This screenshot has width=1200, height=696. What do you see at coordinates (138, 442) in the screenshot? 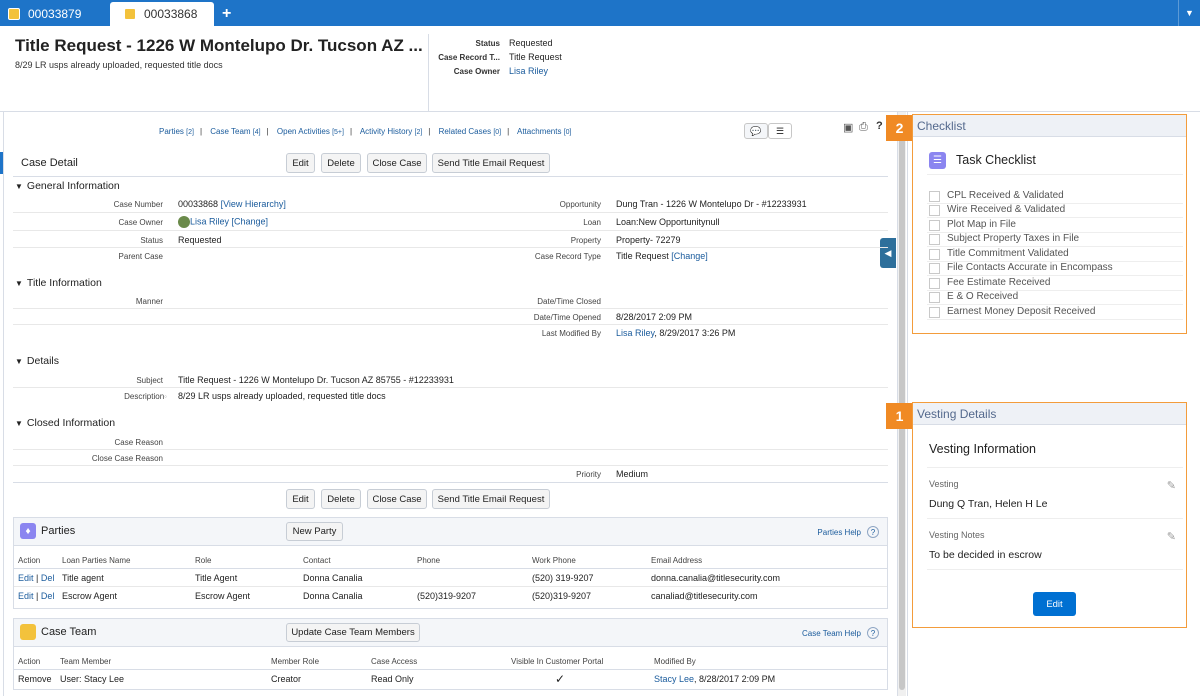
I see `case-reason-label: Case Reason` at bounding box center [138, 442].